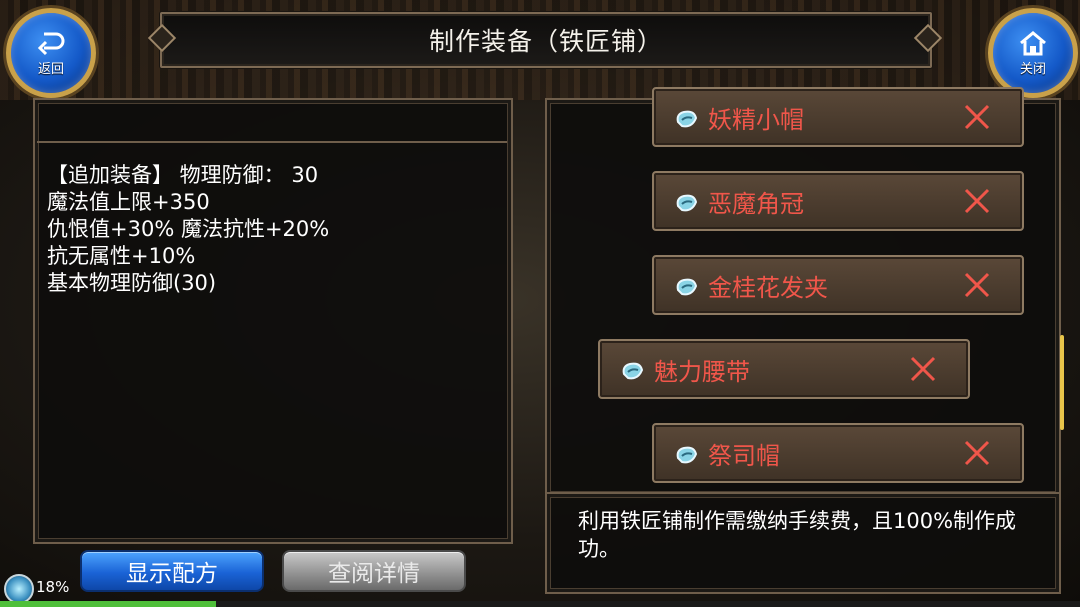 This screenshot has width=1080, height=607. I want to click on recipe-item-selected: 魅力腰带, so click(784, 369).